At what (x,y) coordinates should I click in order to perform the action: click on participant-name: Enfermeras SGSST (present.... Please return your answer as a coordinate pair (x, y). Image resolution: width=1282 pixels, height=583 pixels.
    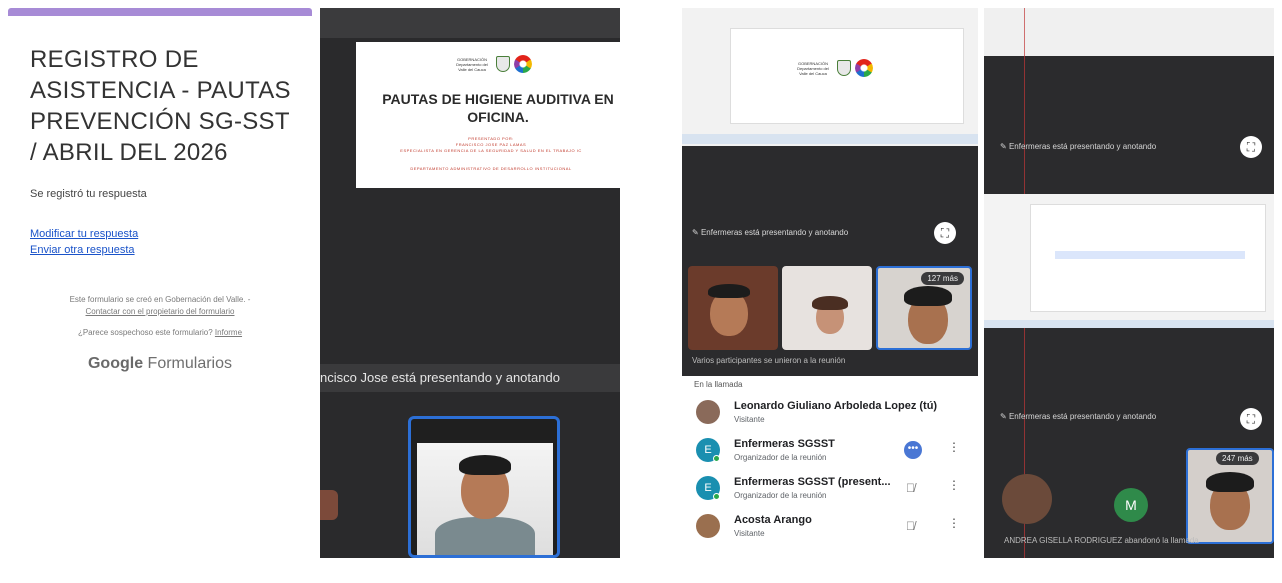
    Looking at the image, I should click on (812, 482).